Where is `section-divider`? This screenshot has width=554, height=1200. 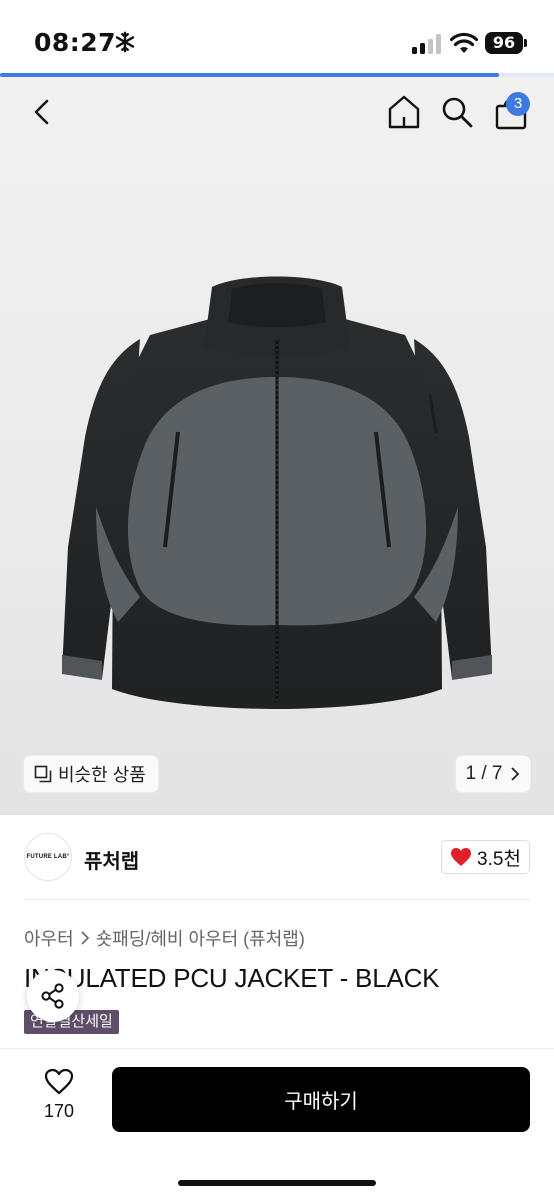 section-divider is located at coordinates (277, 899).